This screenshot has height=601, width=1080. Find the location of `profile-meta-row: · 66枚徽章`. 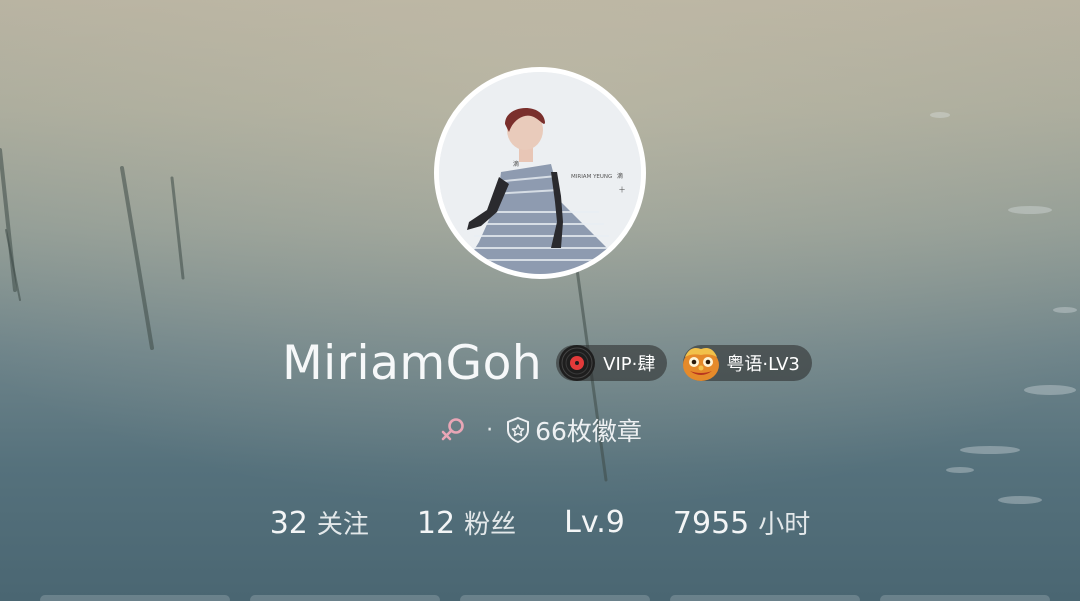

profile-meta-row: · 66枚徽章 is located at coordinates (540, 430).